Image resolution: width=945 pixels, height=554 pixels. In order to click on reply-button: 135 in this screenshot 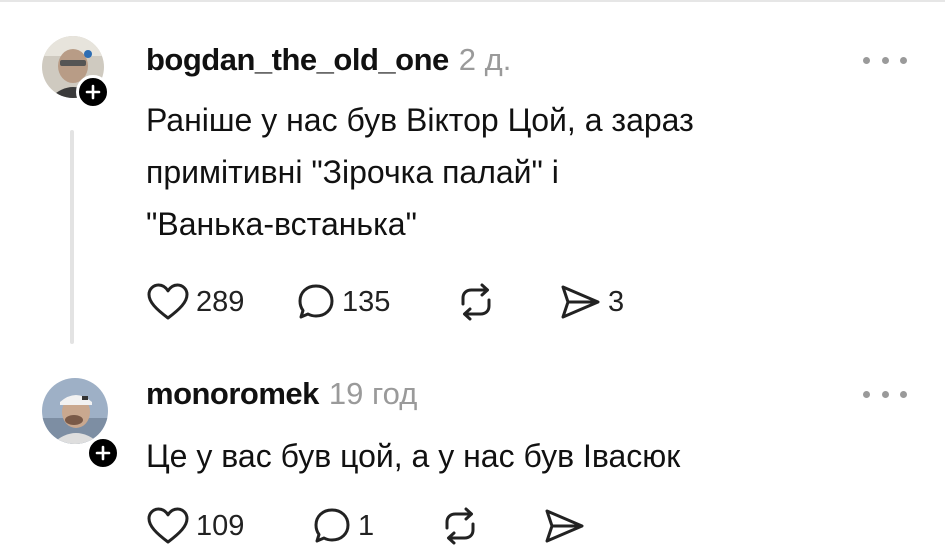, I will do `click(375, 302)`.